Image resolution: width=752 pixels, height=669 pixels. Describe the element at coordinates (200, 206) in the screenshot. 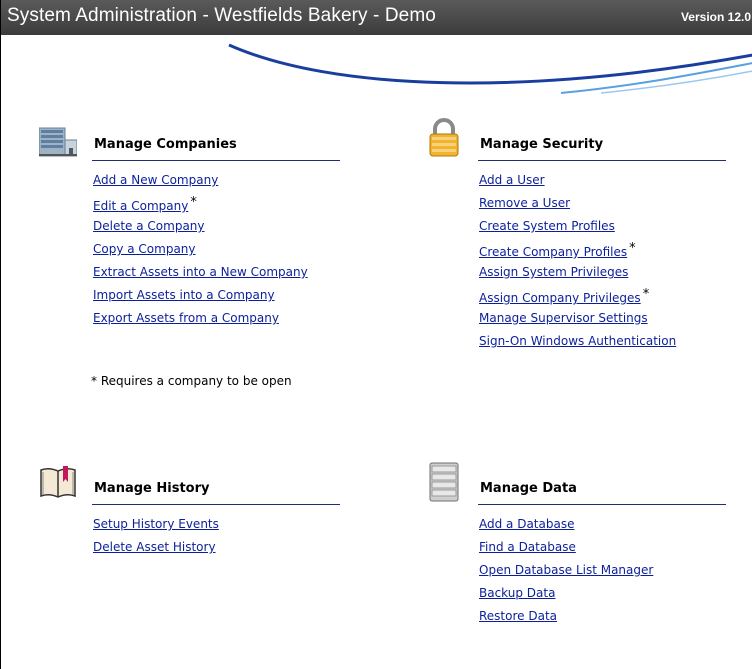

I see `list-item: Edit a Company *` at that location.